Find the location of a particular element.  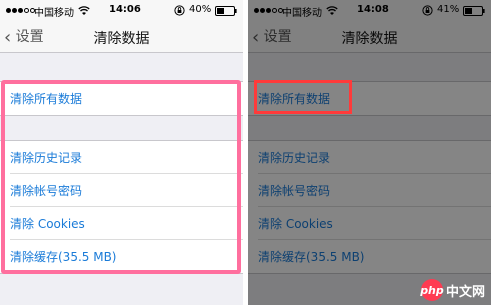

clock: 14:06 is located at coordinates (125, 9).